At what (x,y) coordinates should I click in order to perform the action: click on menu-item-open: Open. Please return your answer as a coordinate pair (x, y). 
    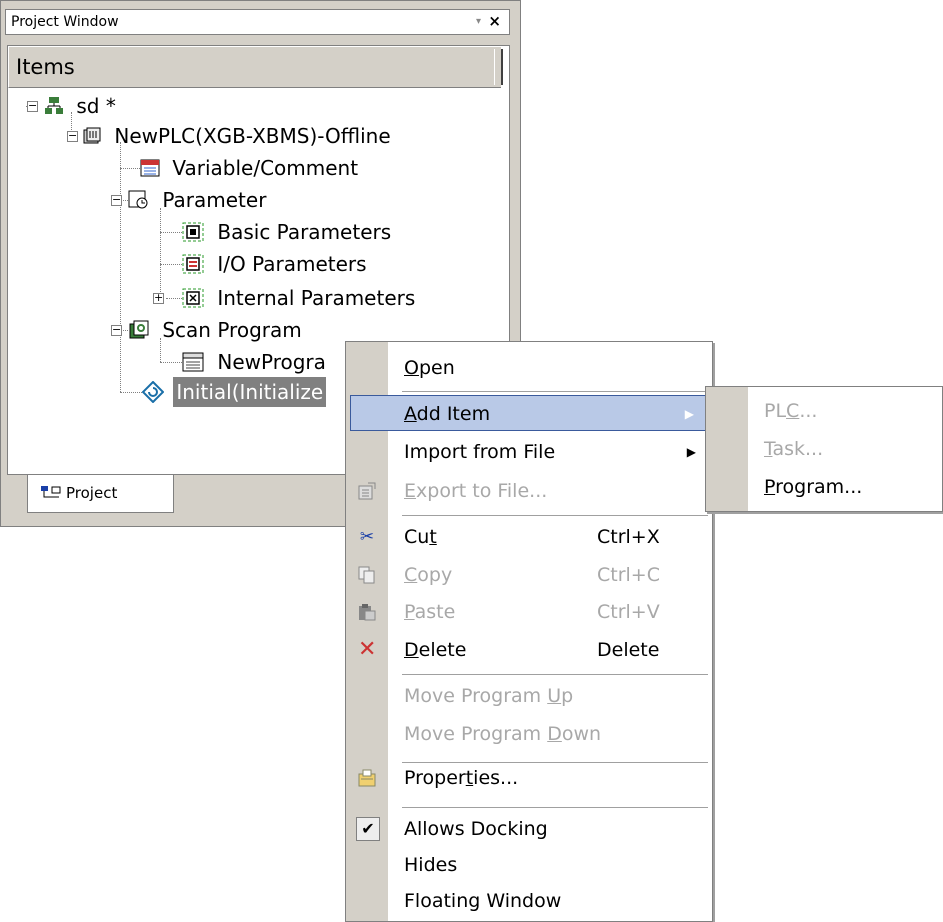
    Looking at the image, I should click on (529, 368).